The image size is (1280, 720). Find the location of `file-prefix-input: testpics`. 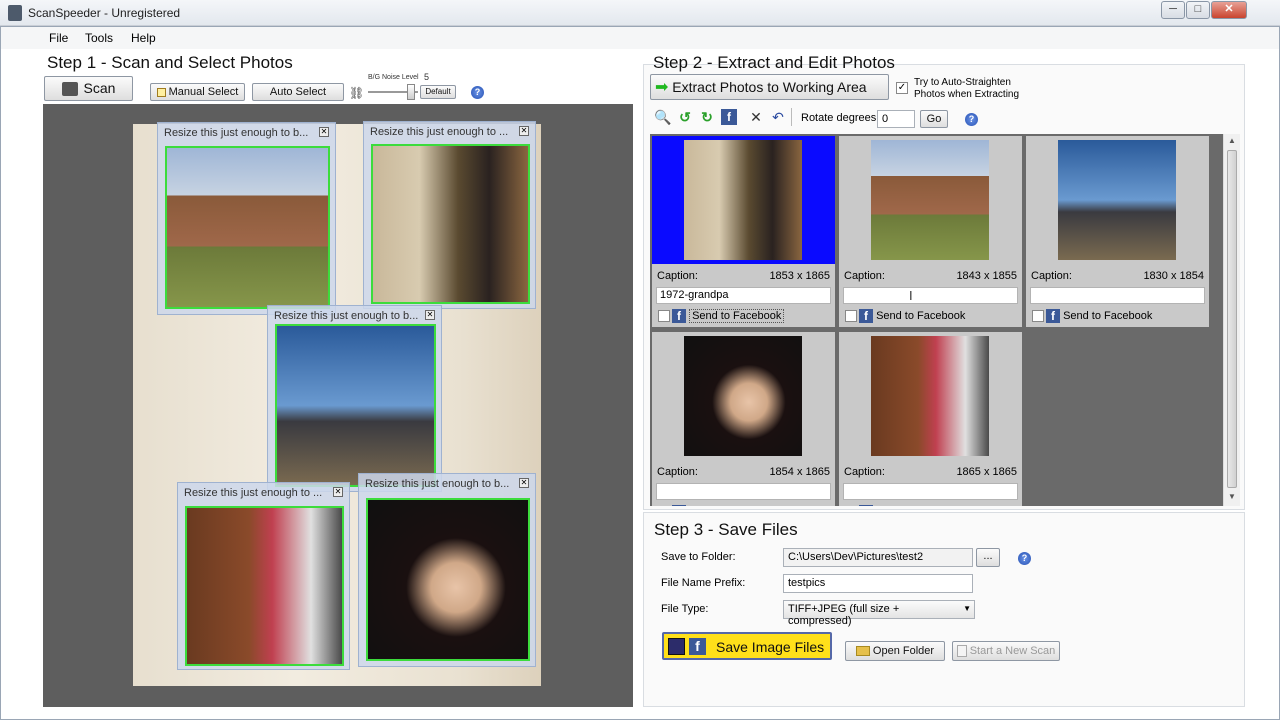

file-prefix-input: testpics is located at coordinates (878, 583).